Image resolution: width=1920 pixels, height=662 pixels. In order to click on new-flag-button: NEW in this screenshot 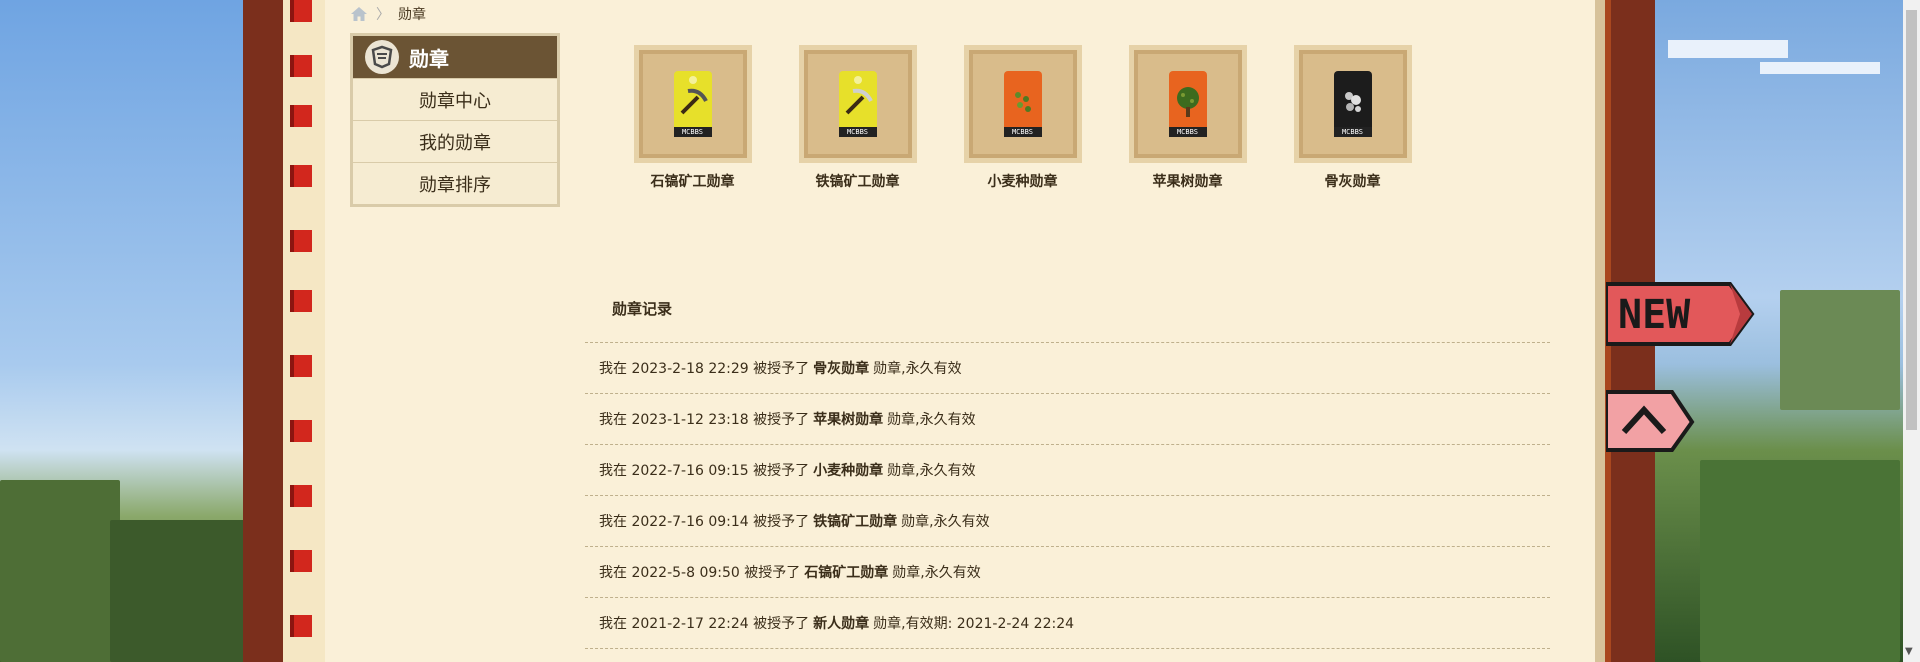, I will do `click(1681, 315)`.